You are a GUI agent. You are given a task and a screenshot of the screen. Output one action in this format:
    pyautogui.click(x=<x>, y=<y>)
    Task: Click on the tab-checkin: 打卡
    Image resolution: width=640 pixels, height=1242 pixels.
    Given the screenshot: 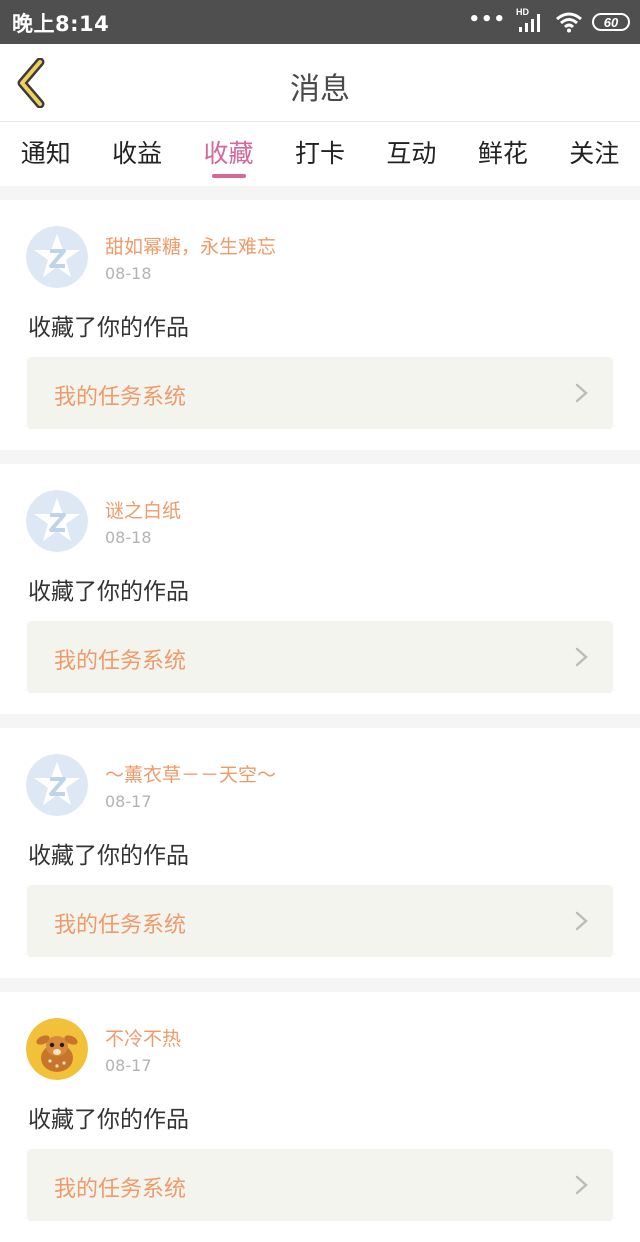 What is the action you would take?
    pyautogui.click(x=319, y=154)
    